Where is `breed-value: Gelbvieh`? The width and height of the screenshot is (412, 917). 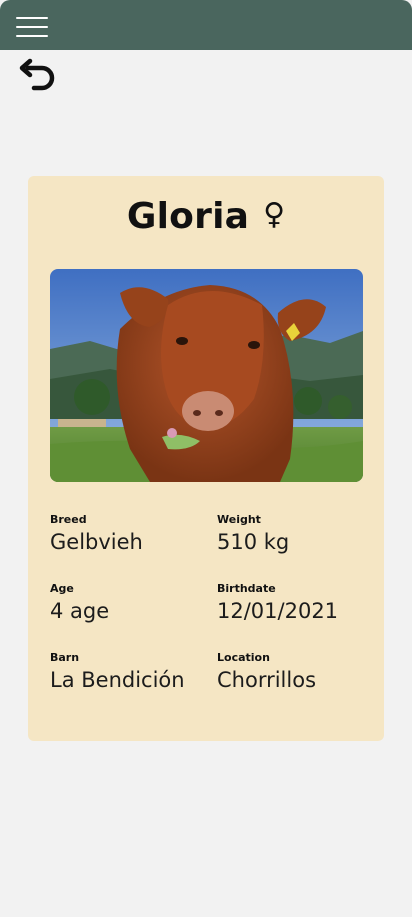 breed-value: Gelbvieh is located at coordinates (96, 542).